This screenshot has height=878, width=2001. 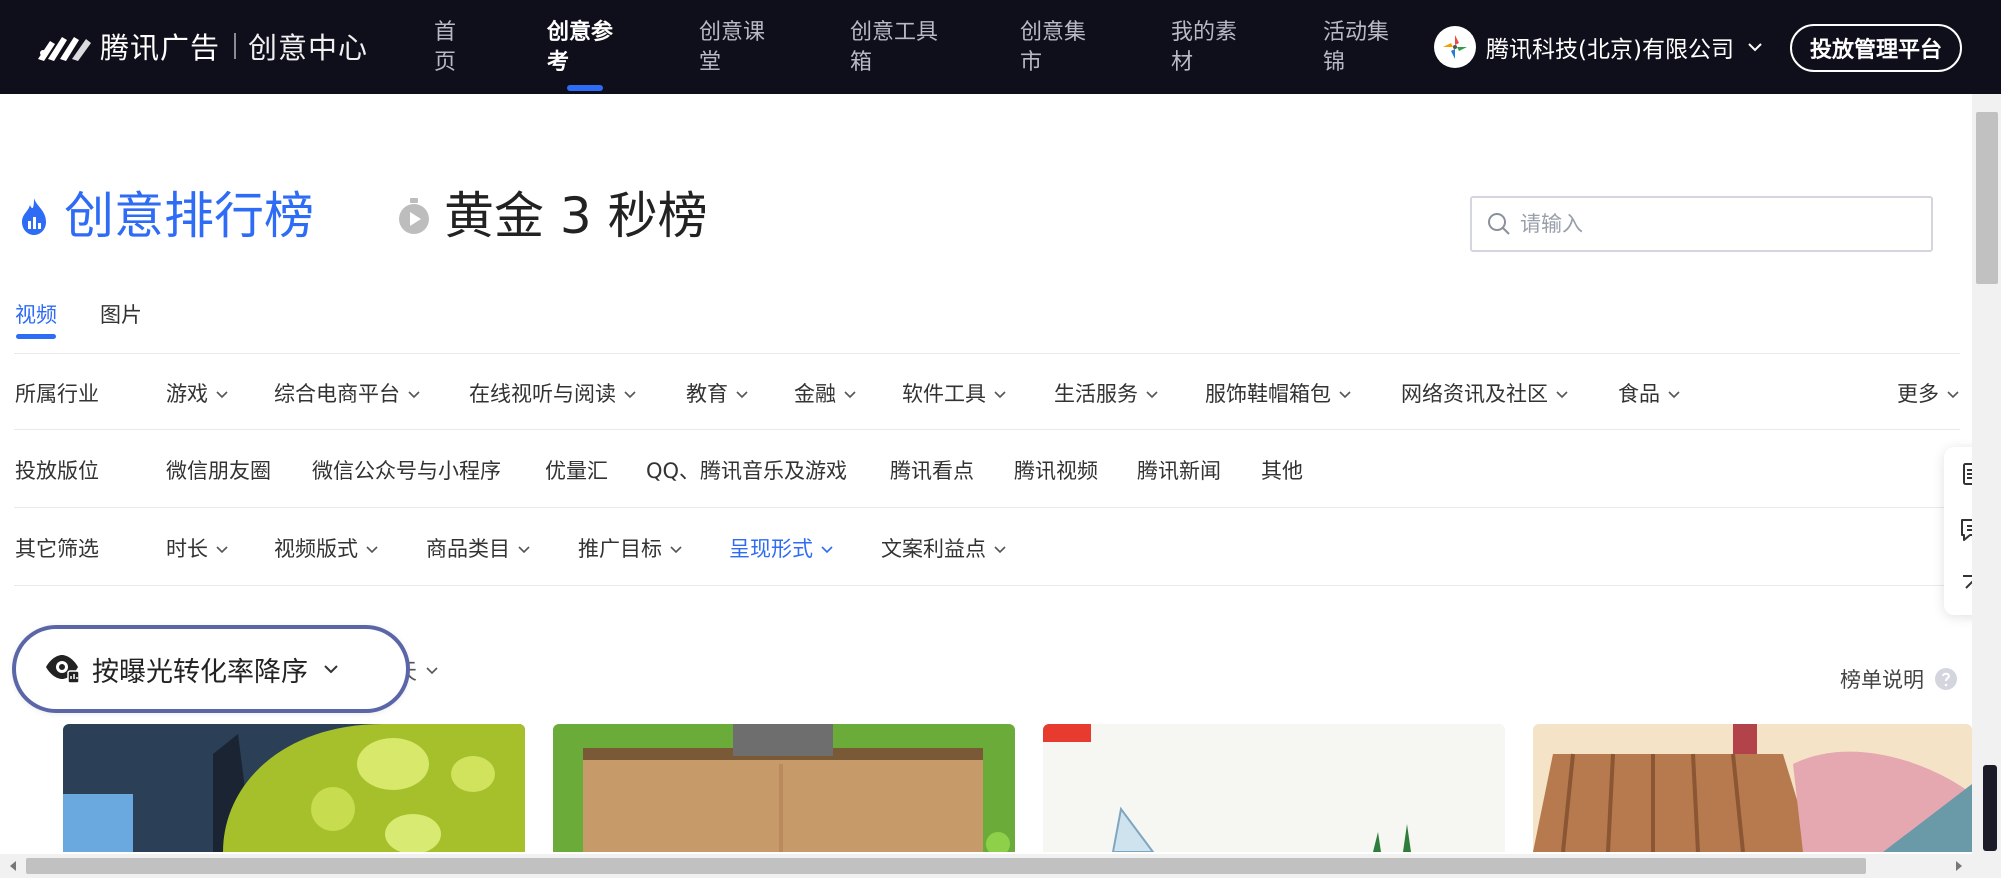 What do you see at coordinates (36, 336) in the screenshot?
I see `active-tab-indicator` at bounding box center [36, 336].